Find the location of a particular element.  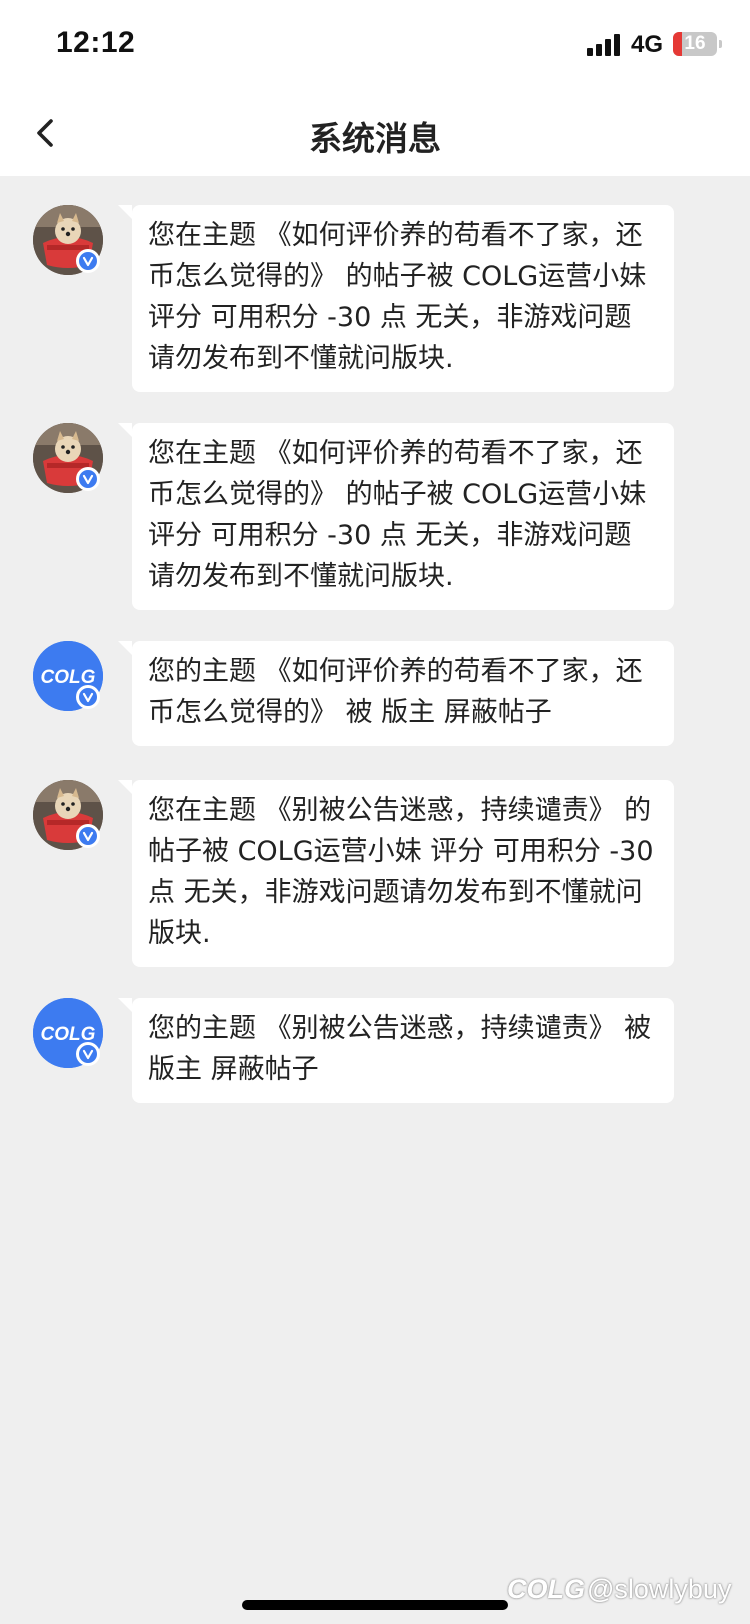

nav-bar: 系统消息 is located at coordinates (375, 133).